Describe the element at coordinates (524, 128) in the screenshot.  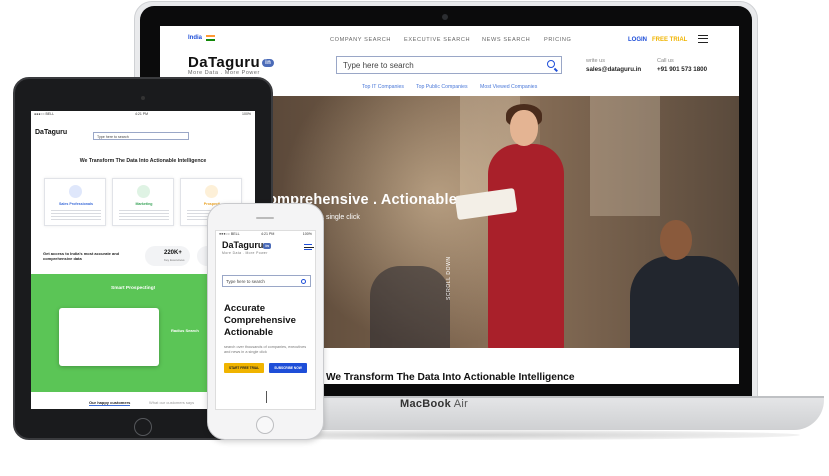
I see `presenter-face` at that location.